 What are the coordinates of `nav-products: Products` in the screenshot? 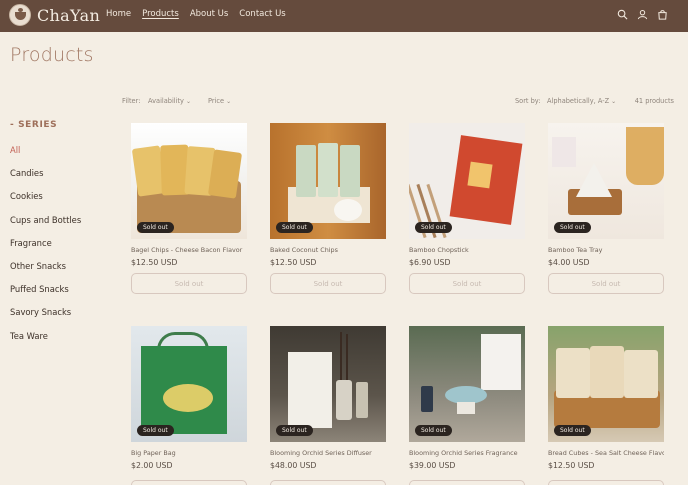 It's located at (160, 14).